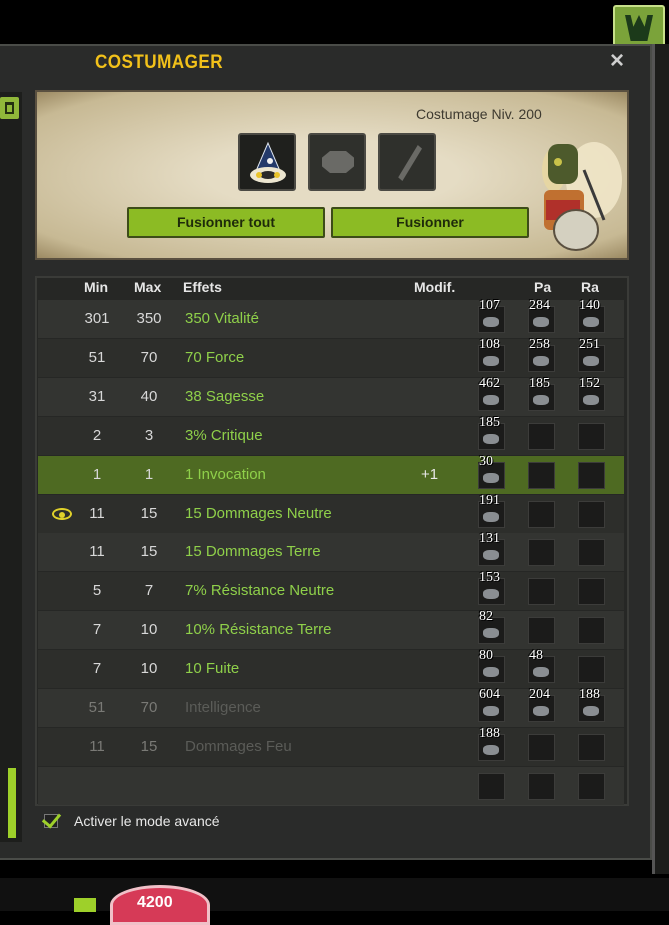 The height and width of the screenshot is (925, 669). I want to click on rune-slot: 30, so click(491, 471).